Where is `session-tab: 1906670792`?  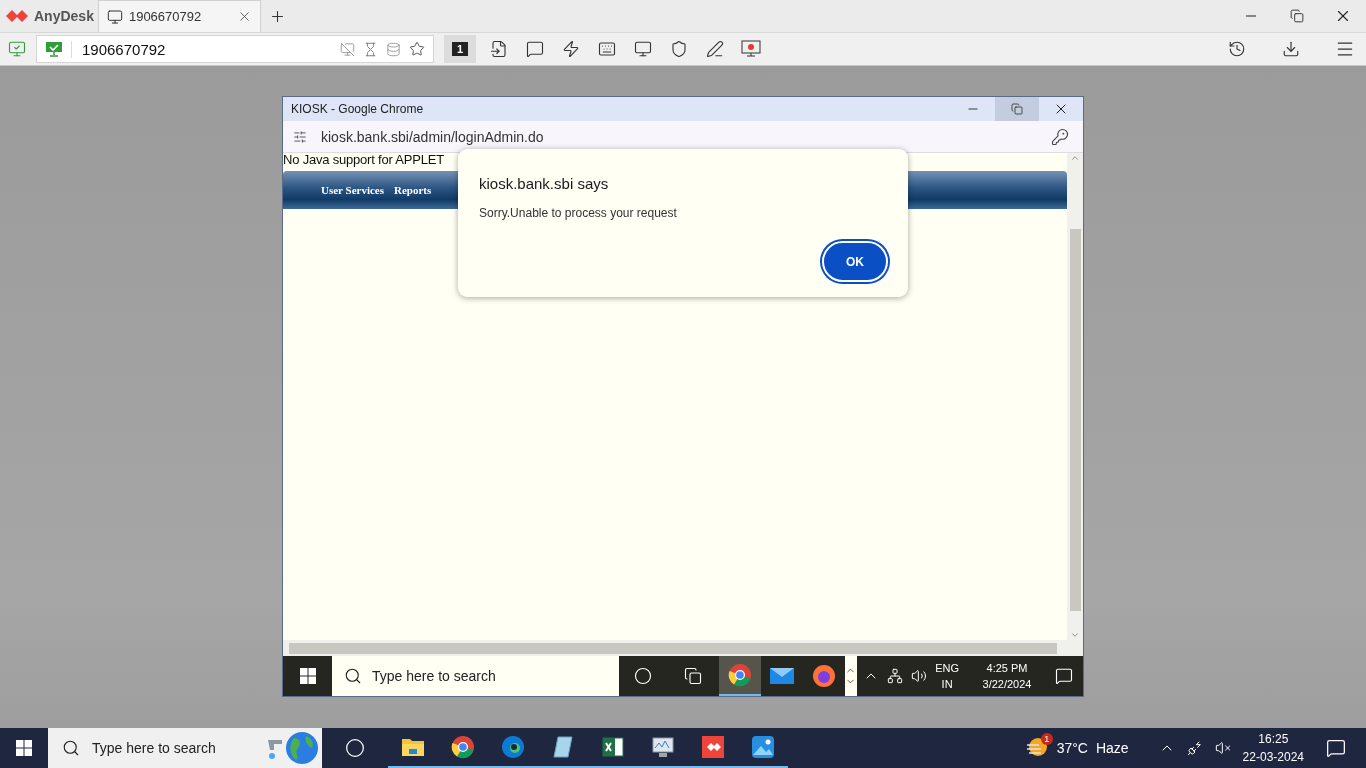
session-tab: 1906670792 is located at coordinates (179, 16).